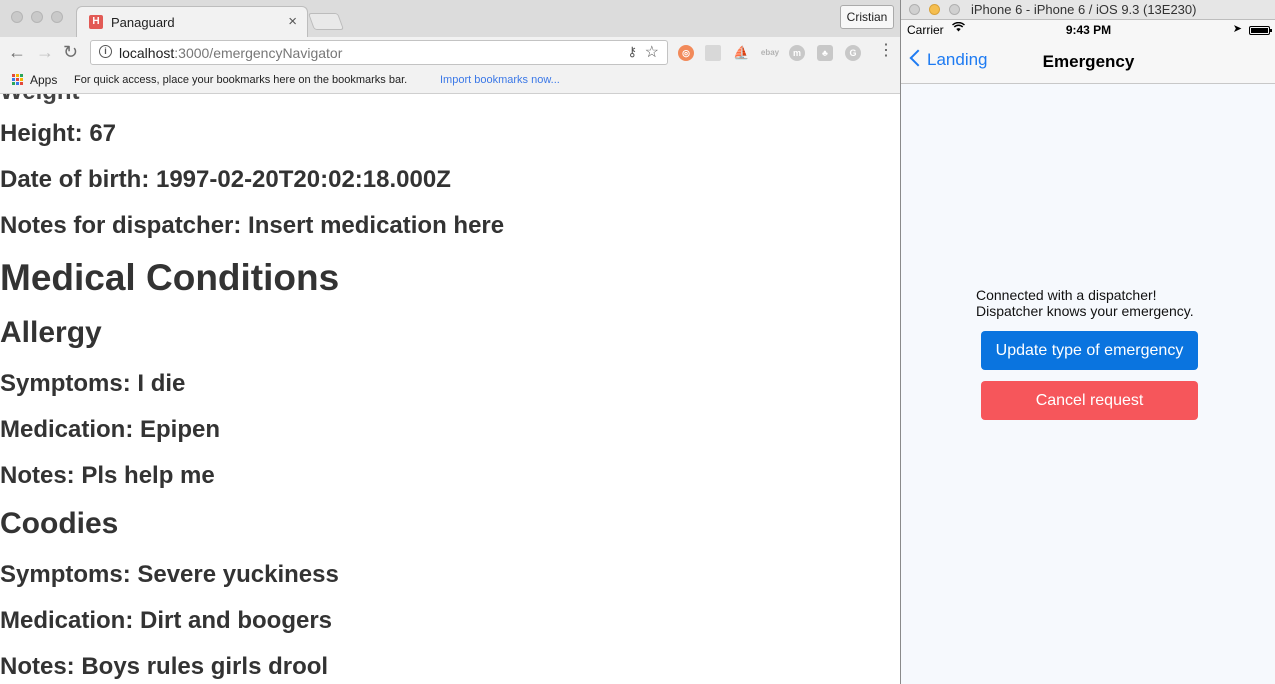 The width and height of the screenshot is (1275, 684). I want to click on close-window-button, so click(17, 17).